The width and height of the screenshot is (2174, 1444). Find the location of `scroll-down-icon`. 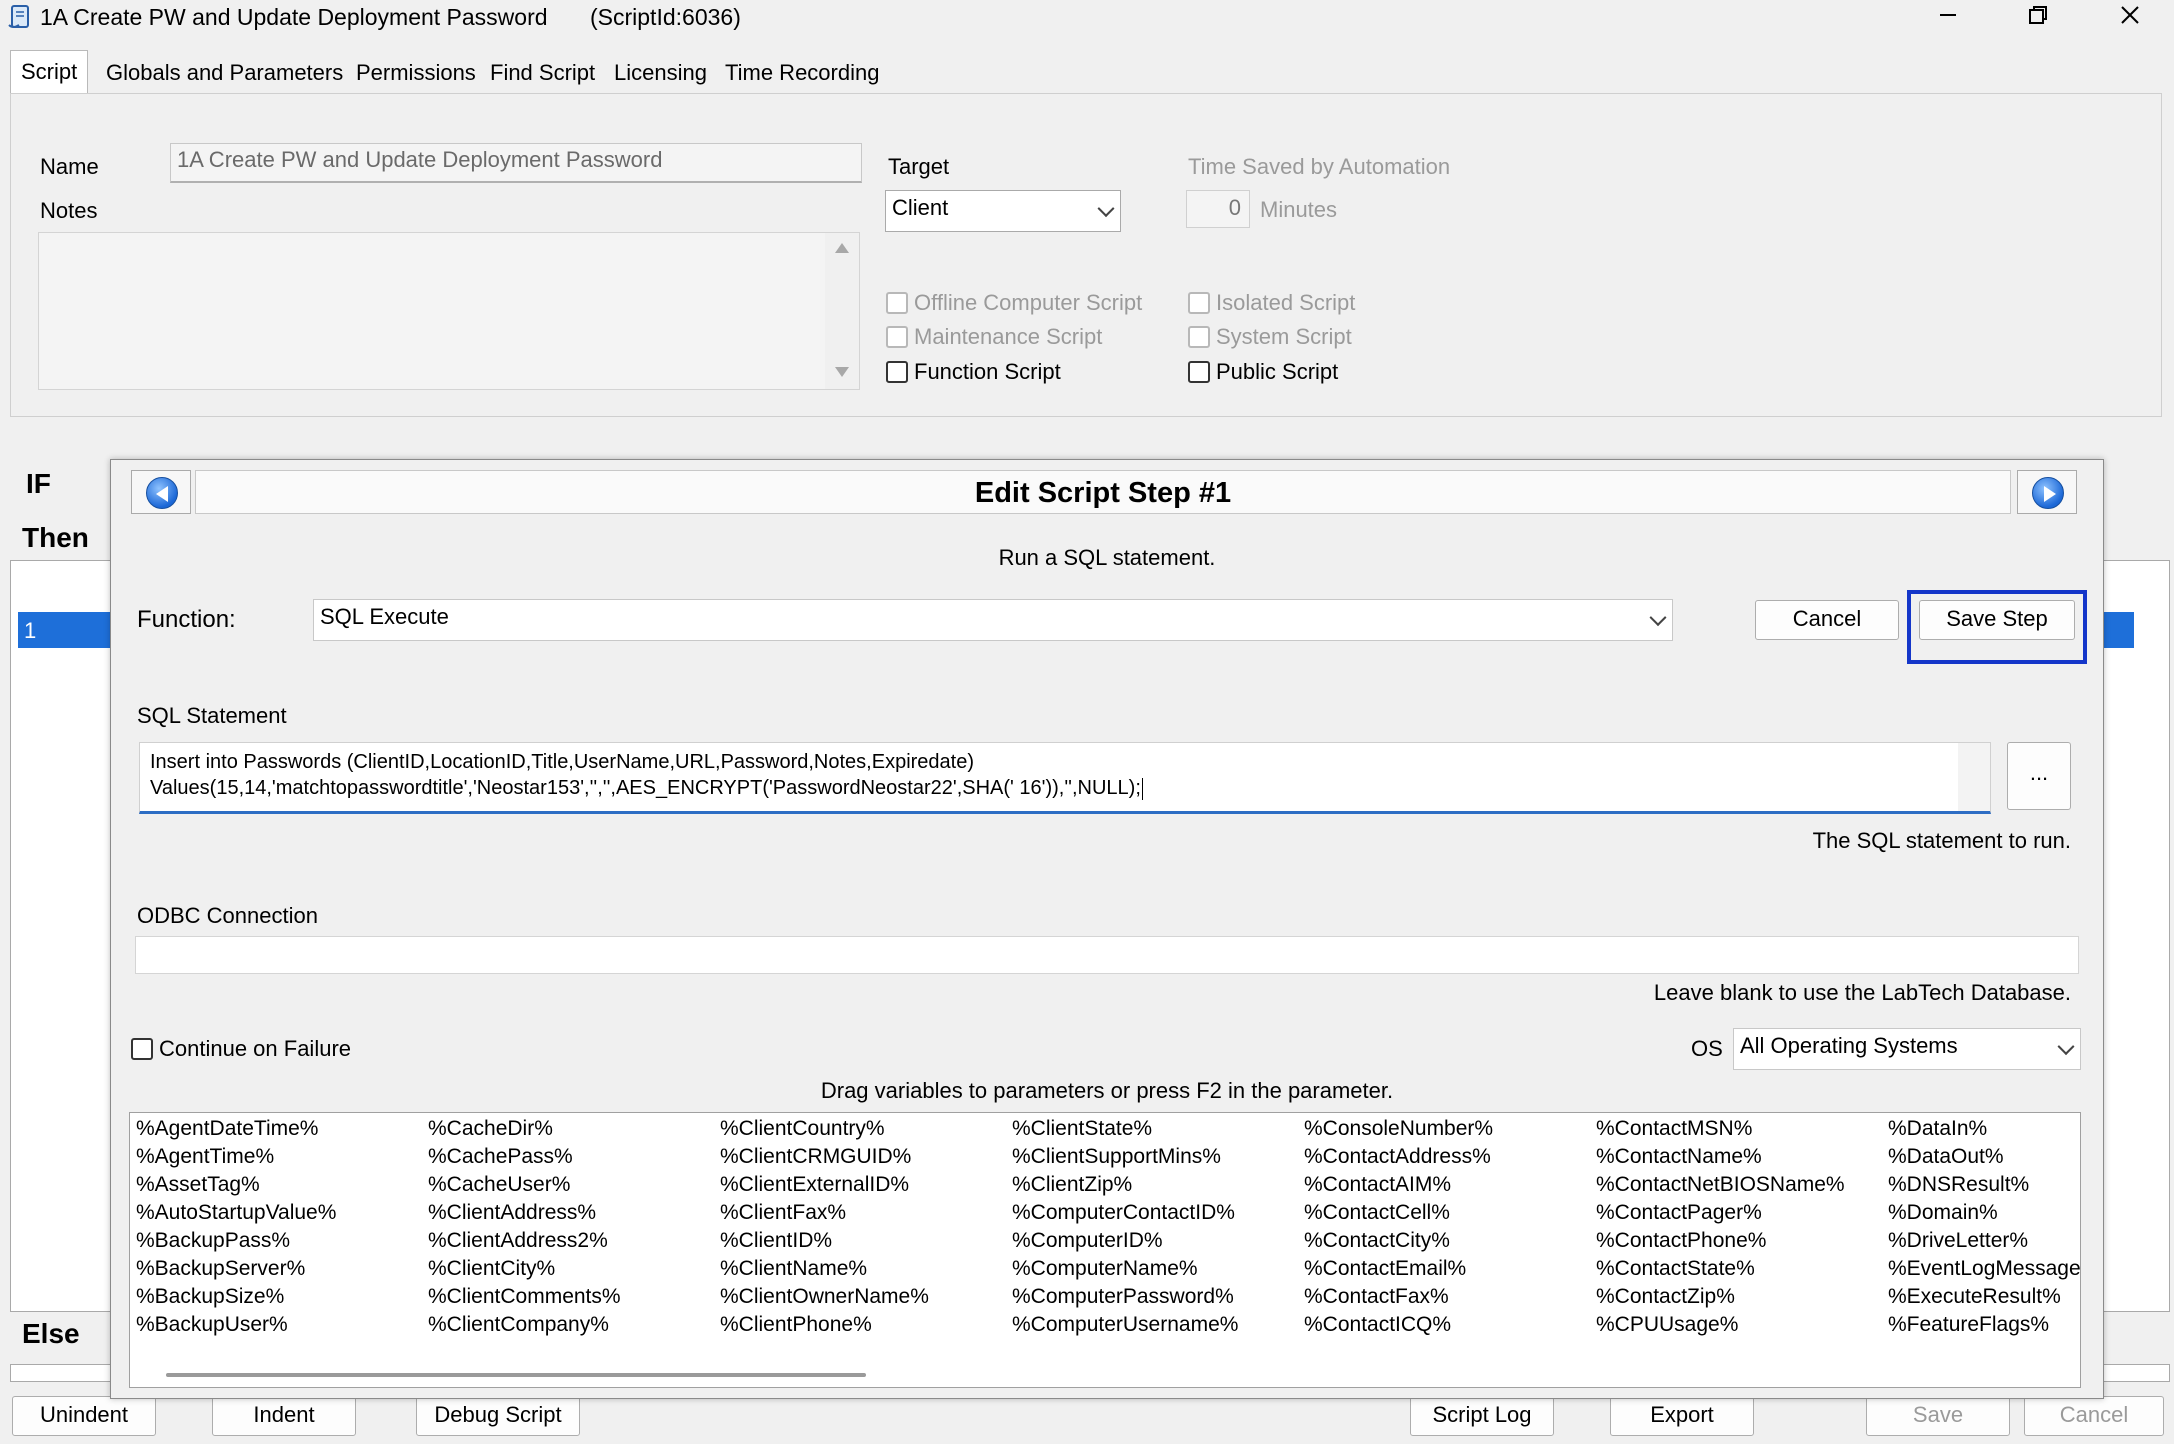

scroll-down-icon is located at coordinates (842, 372).